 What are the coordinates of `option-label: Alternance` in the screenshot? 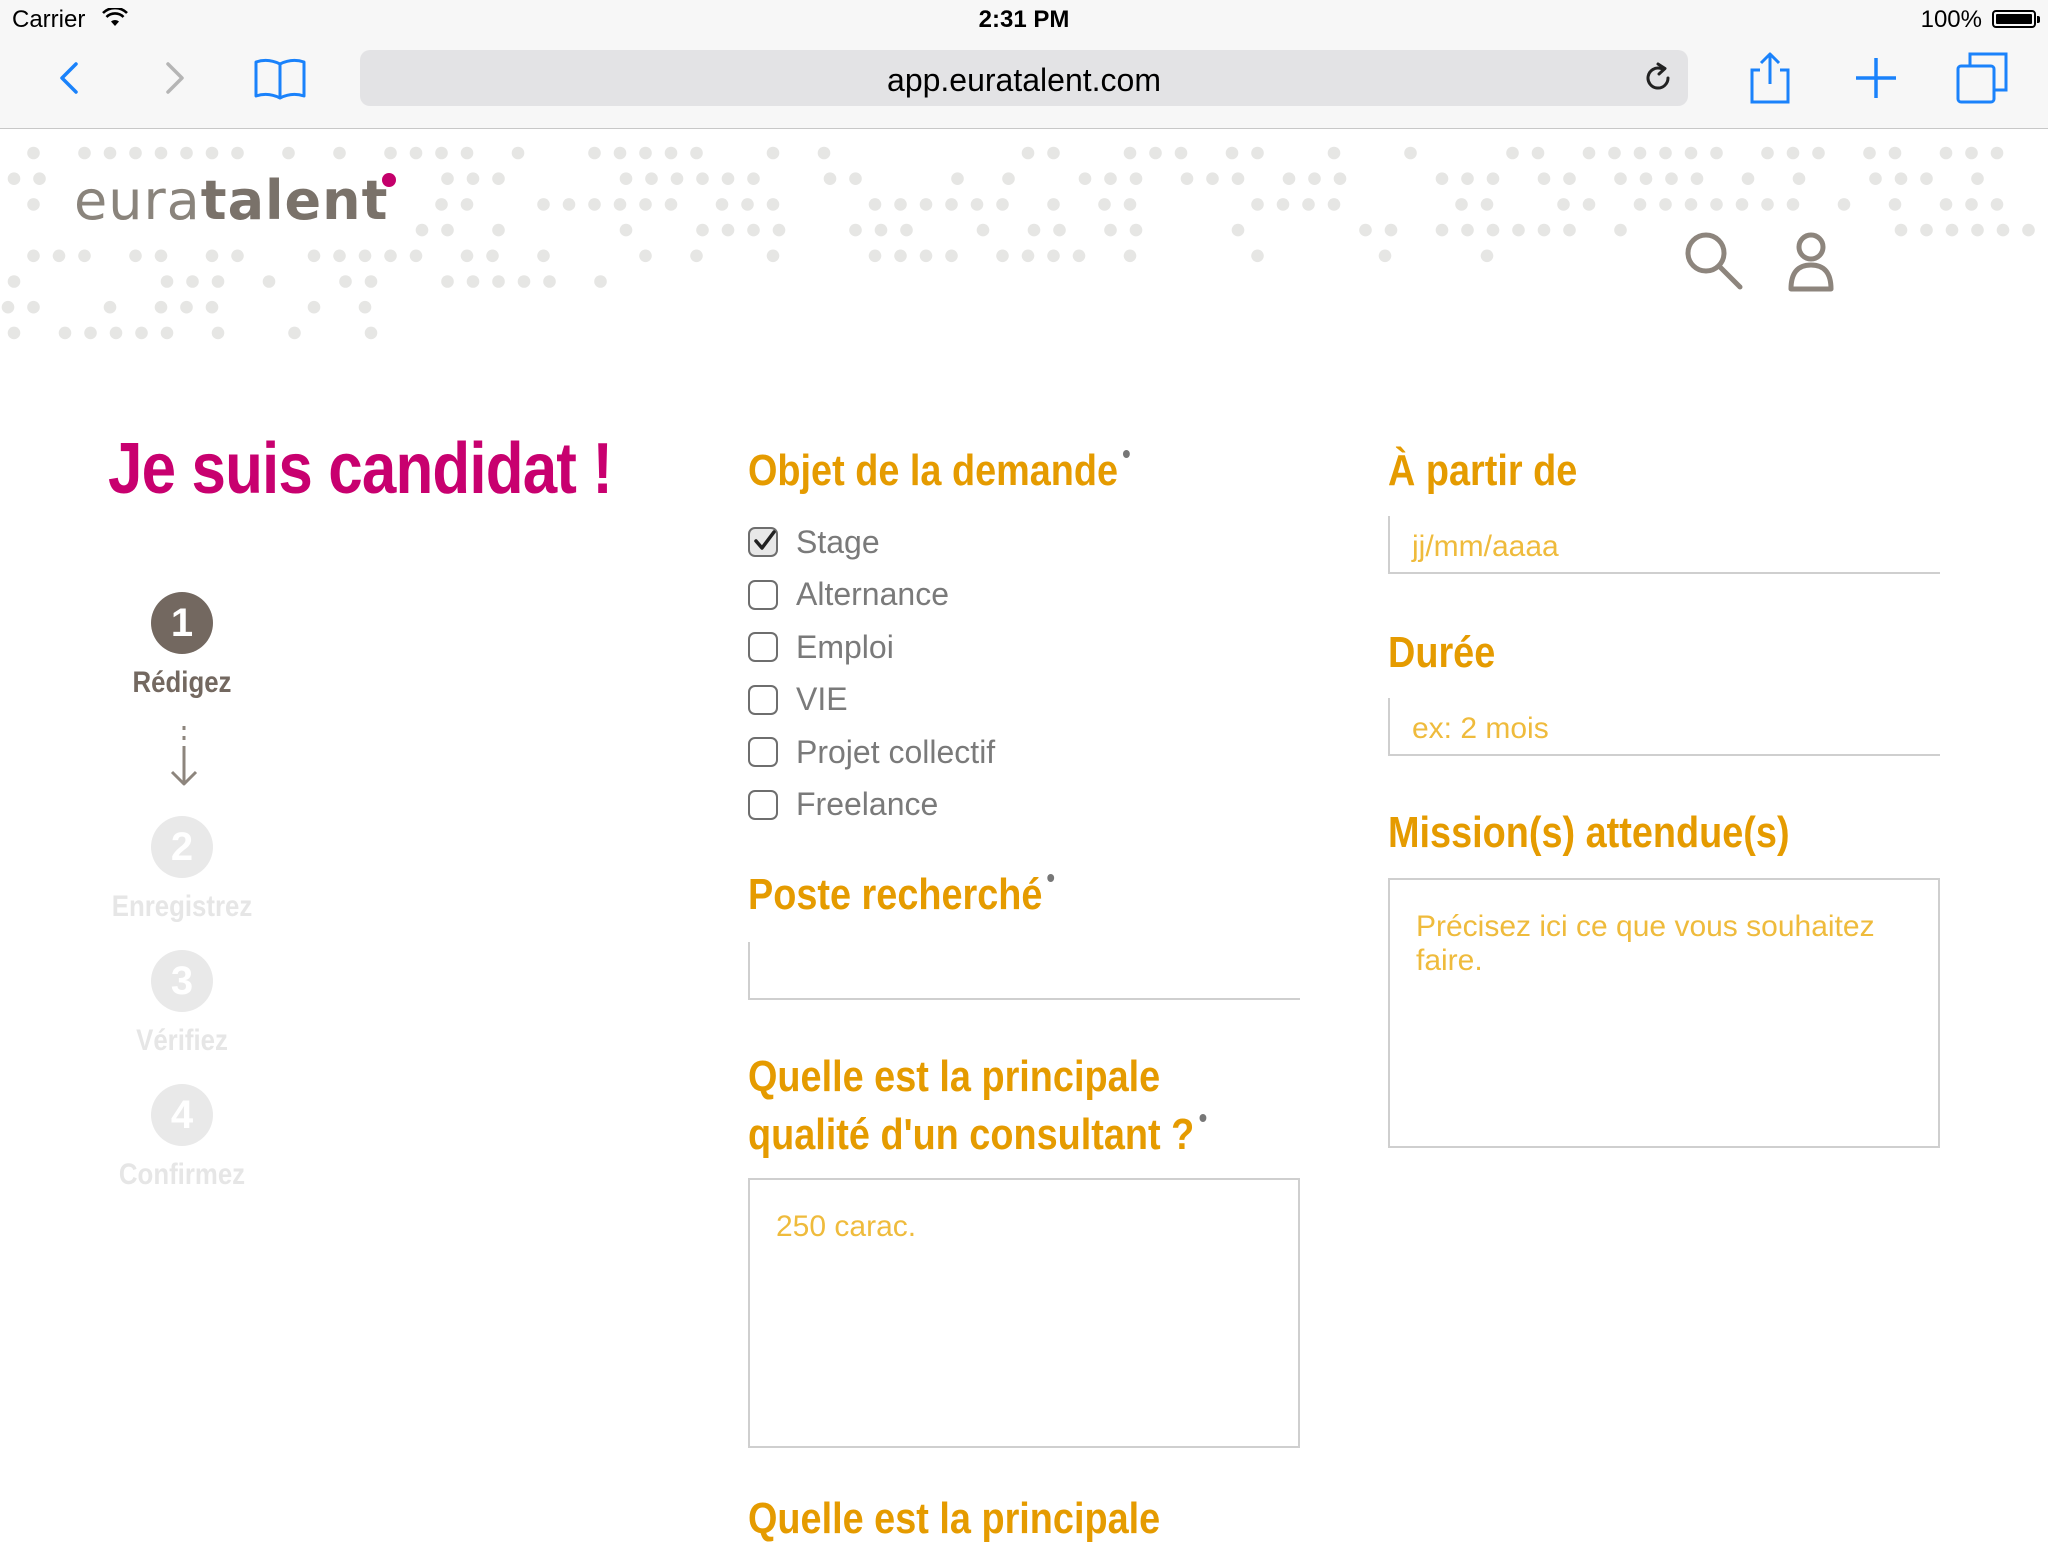 It's located at (872, 594).